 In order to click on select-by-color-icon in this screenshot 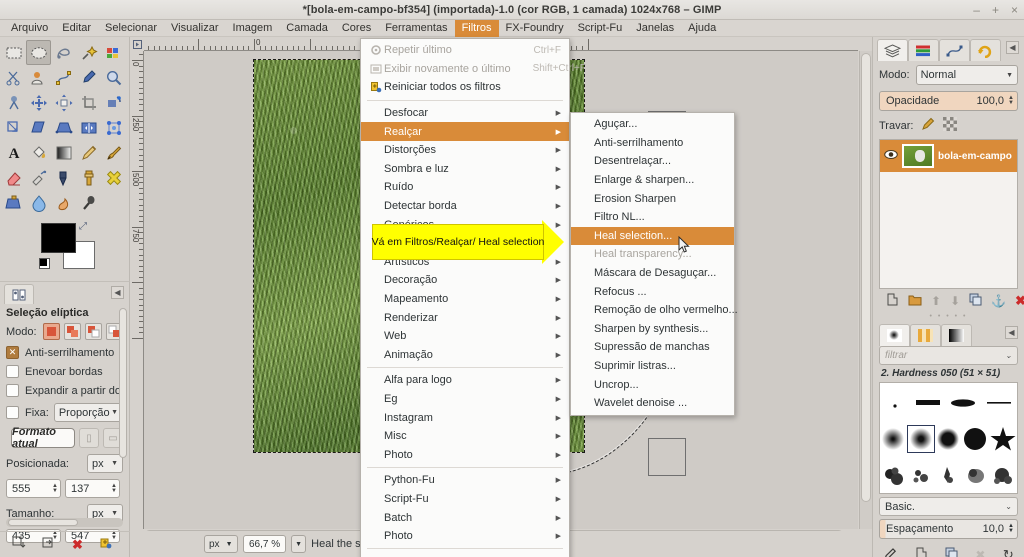, I will do `click(113, 52)`.